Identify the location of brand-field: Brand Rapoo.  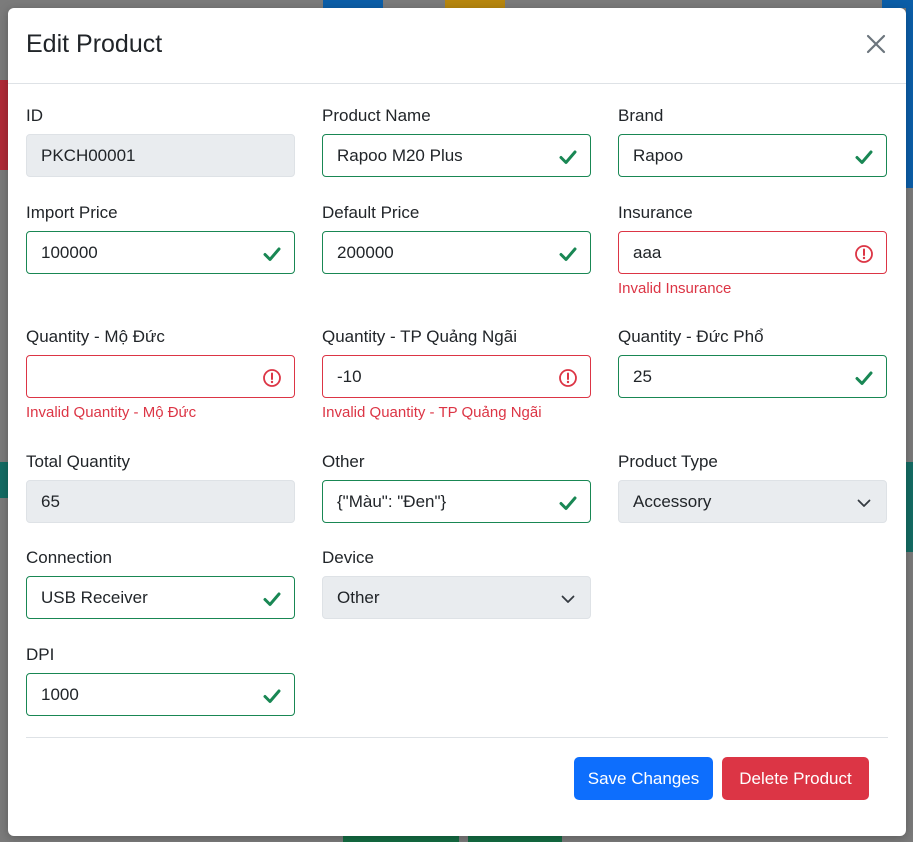
(752, 140).